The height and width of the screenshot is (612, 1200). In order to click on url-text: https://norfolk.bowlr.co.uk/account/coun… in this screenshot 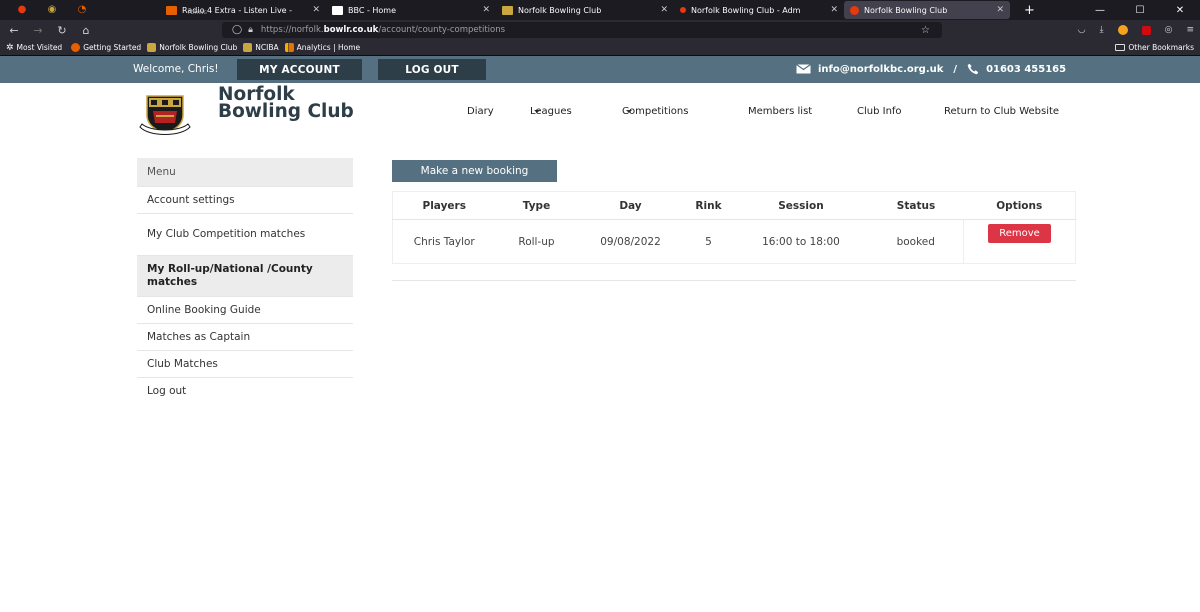, I will do `click(383, 30)`.